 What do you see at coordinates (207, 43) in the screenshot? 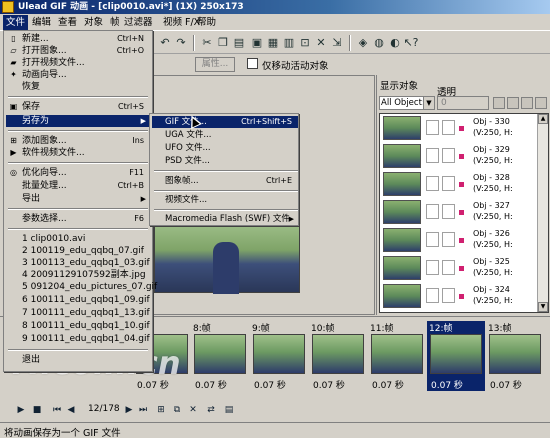
I see `cut-icon: ✂` at bounding box center [207, 43].